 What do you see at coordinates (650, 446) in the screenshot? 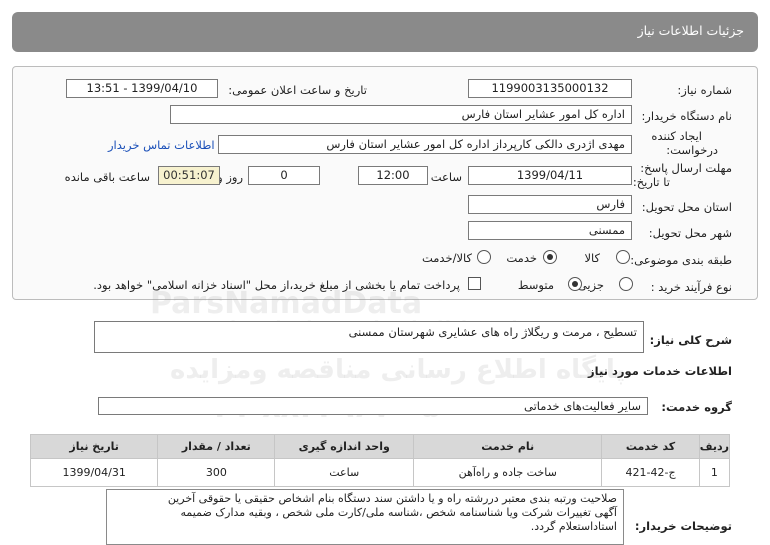
I see `col-header-code: کد خدمت` at bounding box center [650, 446].